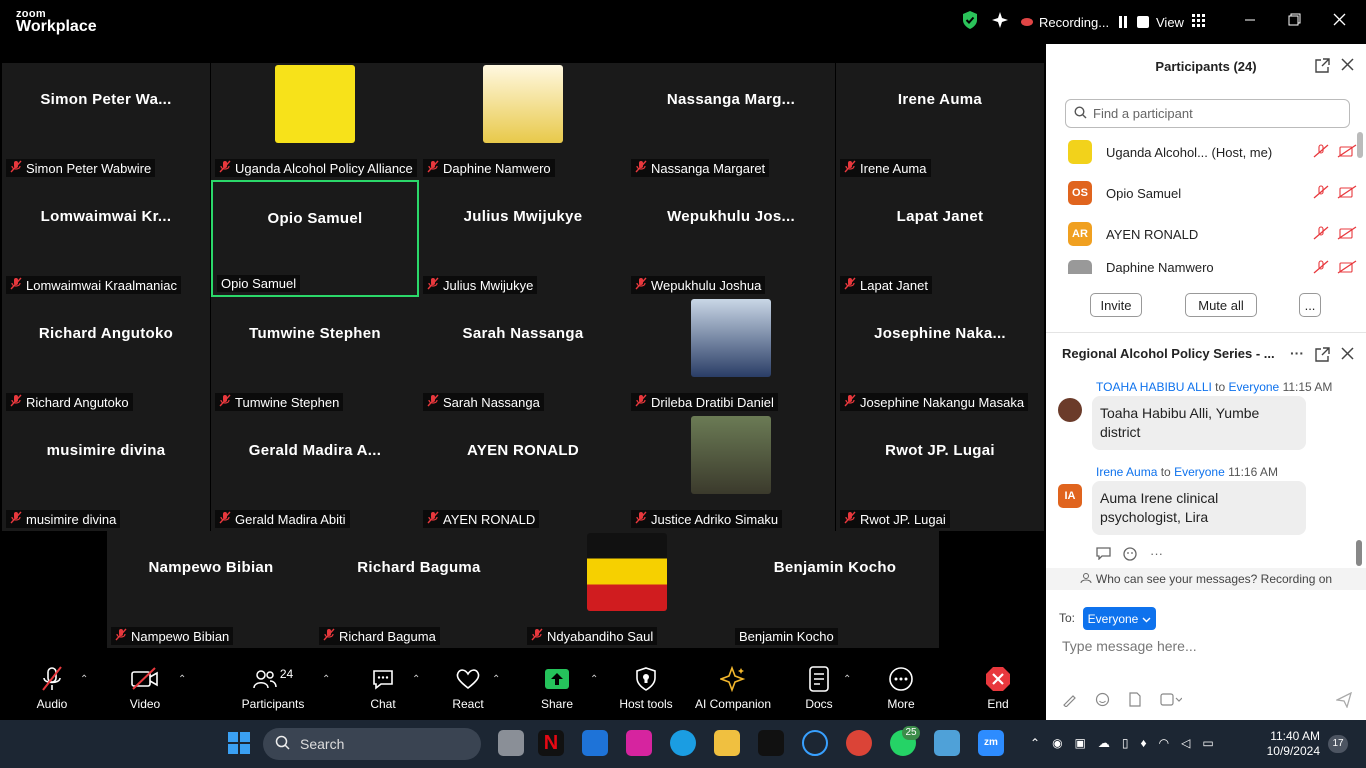  Describe the element at coordinates (1213, 267) in the screenshot. I see `participant-row: Daphine Namwero` at that location.